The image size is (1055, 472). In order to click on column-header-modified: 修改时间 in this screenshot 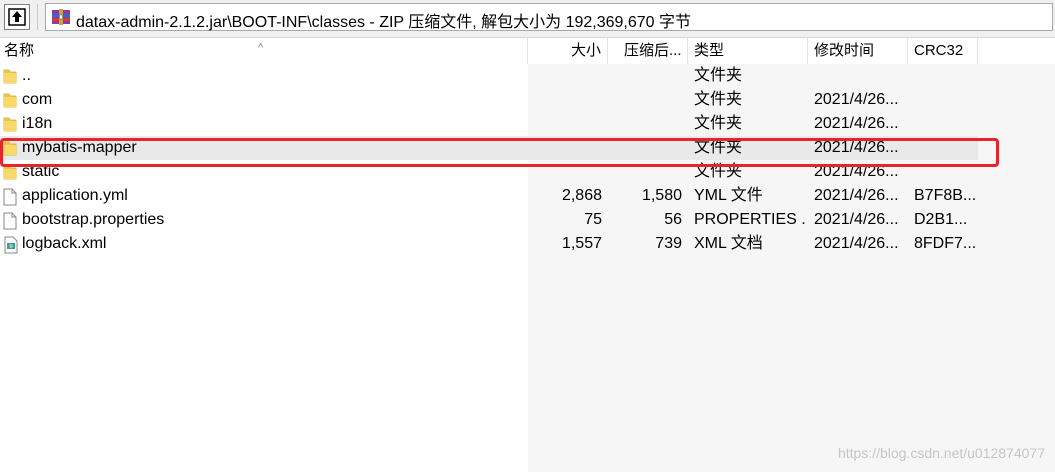, I will do `click(859, 51)`.